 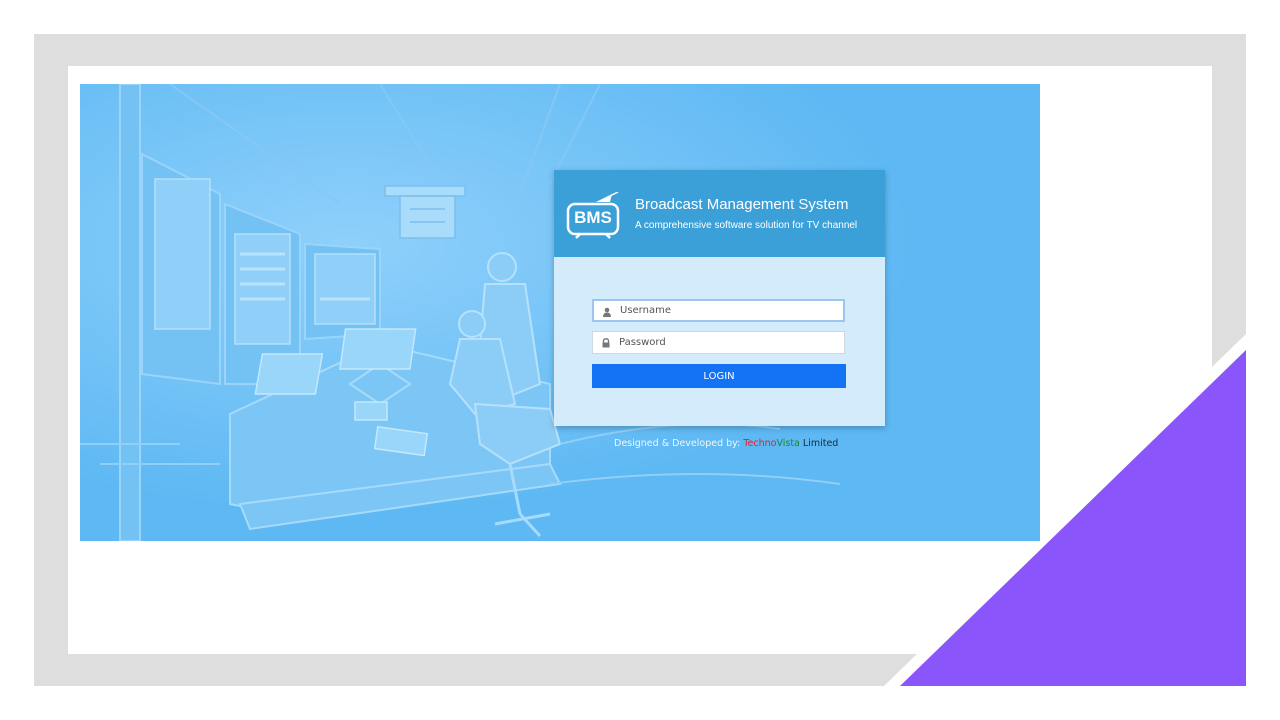 What do you see at coordinates (730, 310) in the screenshot?
I see `username-input` at bounding box center [730, 310].